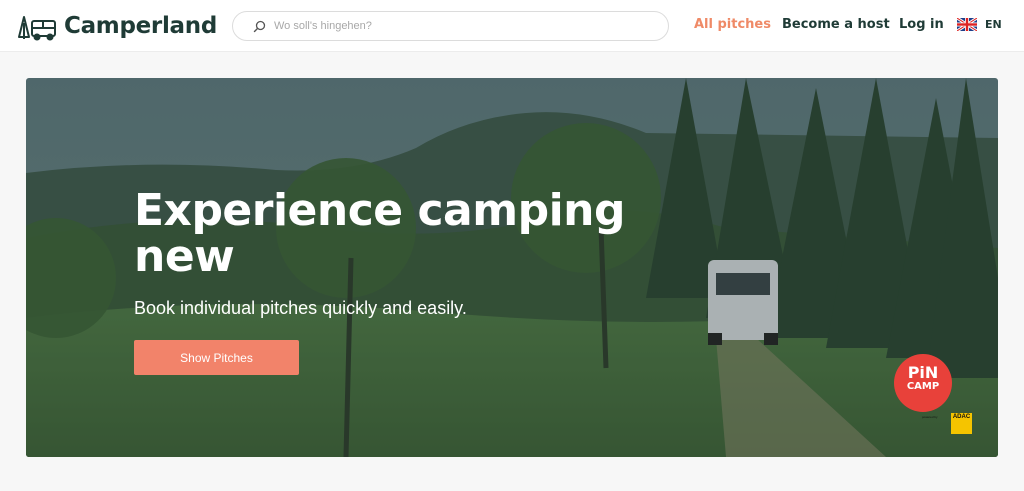 Image resolution: width=1024 pixels, height=491 pixels. I want to click on show-pitches-button: Show Pitches, so click(216, 357).